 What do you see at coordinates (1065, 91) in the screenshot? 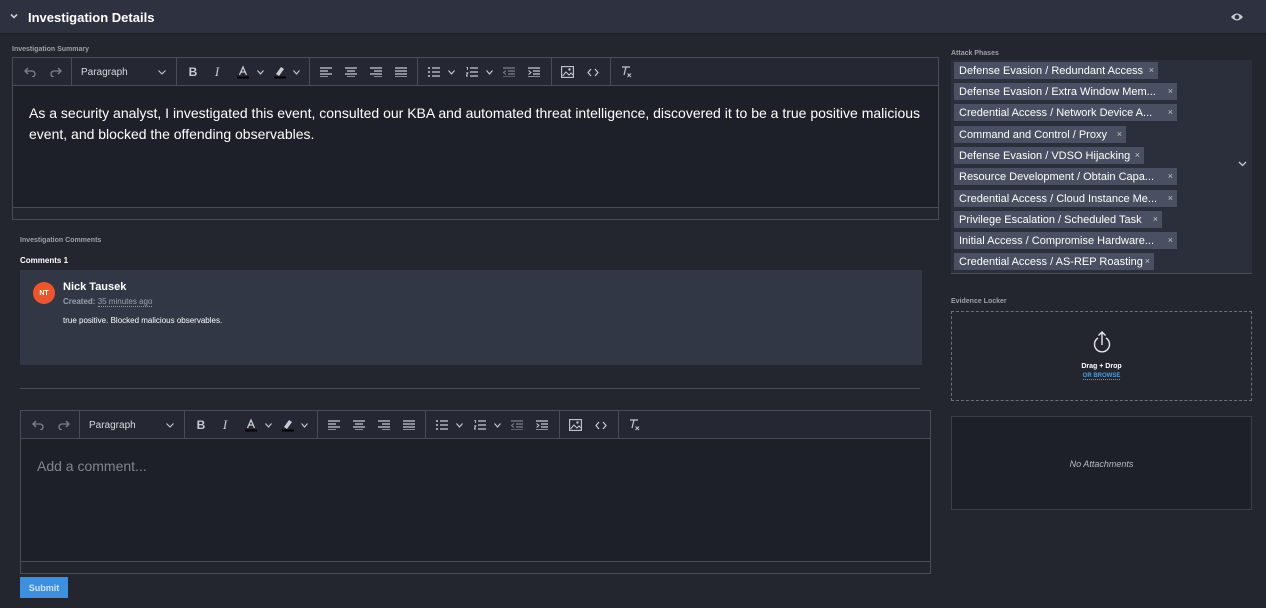
I see `phase-chip: Defense Evasion / Extra Window Mem... ×` at bounding box center [1065, 91].